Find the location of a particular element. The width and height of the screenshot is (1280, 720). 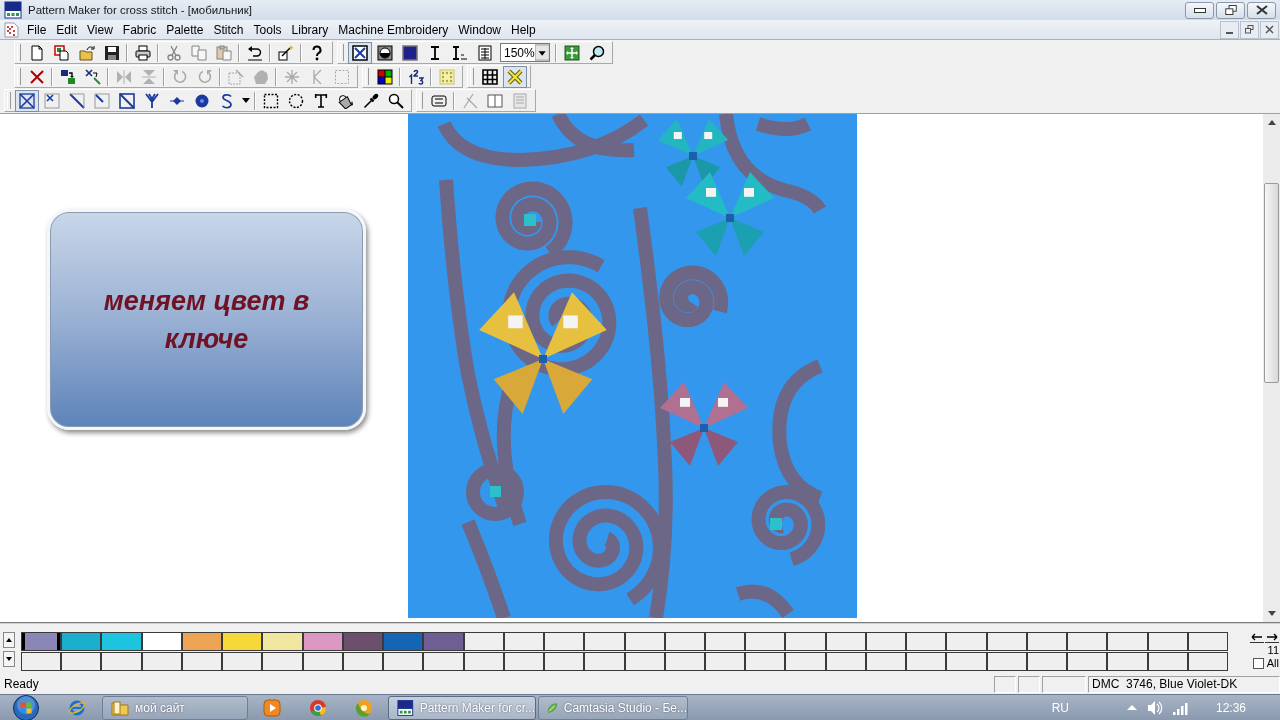

color-count: 11 is located at coordinates (1273, 650).